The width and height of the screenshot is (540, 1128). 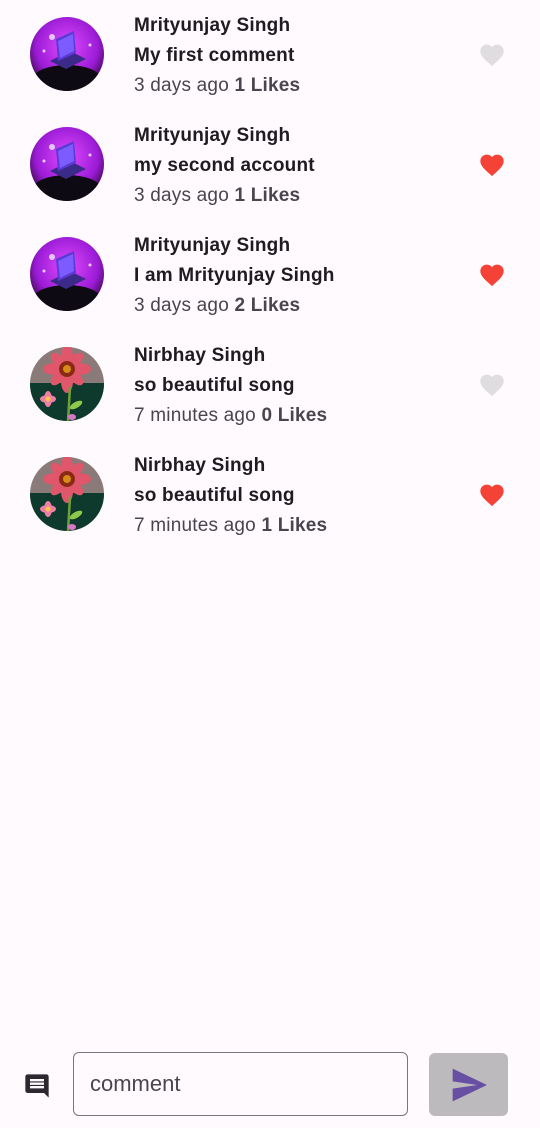 What do you see at coordinates (240, 305) in the screenshot?
I see `likes-count: 2` at bounding box center [240, 305].